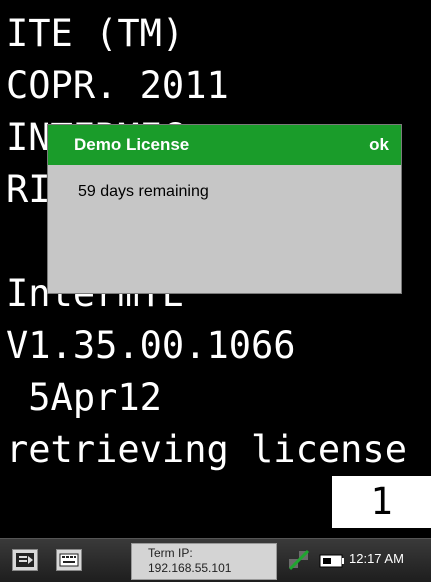 Image resolution: width=431 pixels, height=582 pixels. What do you see at coordinates (143, 191) in the screenshot?
I see `dialog-message: 59 days remaining` at bounding box center [143, 191].